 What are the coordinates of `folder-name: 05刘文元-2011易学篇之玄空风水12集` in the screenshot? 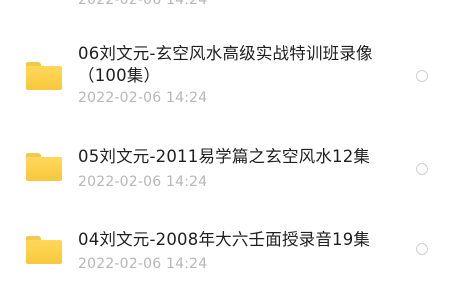 It's located at (224, 156).